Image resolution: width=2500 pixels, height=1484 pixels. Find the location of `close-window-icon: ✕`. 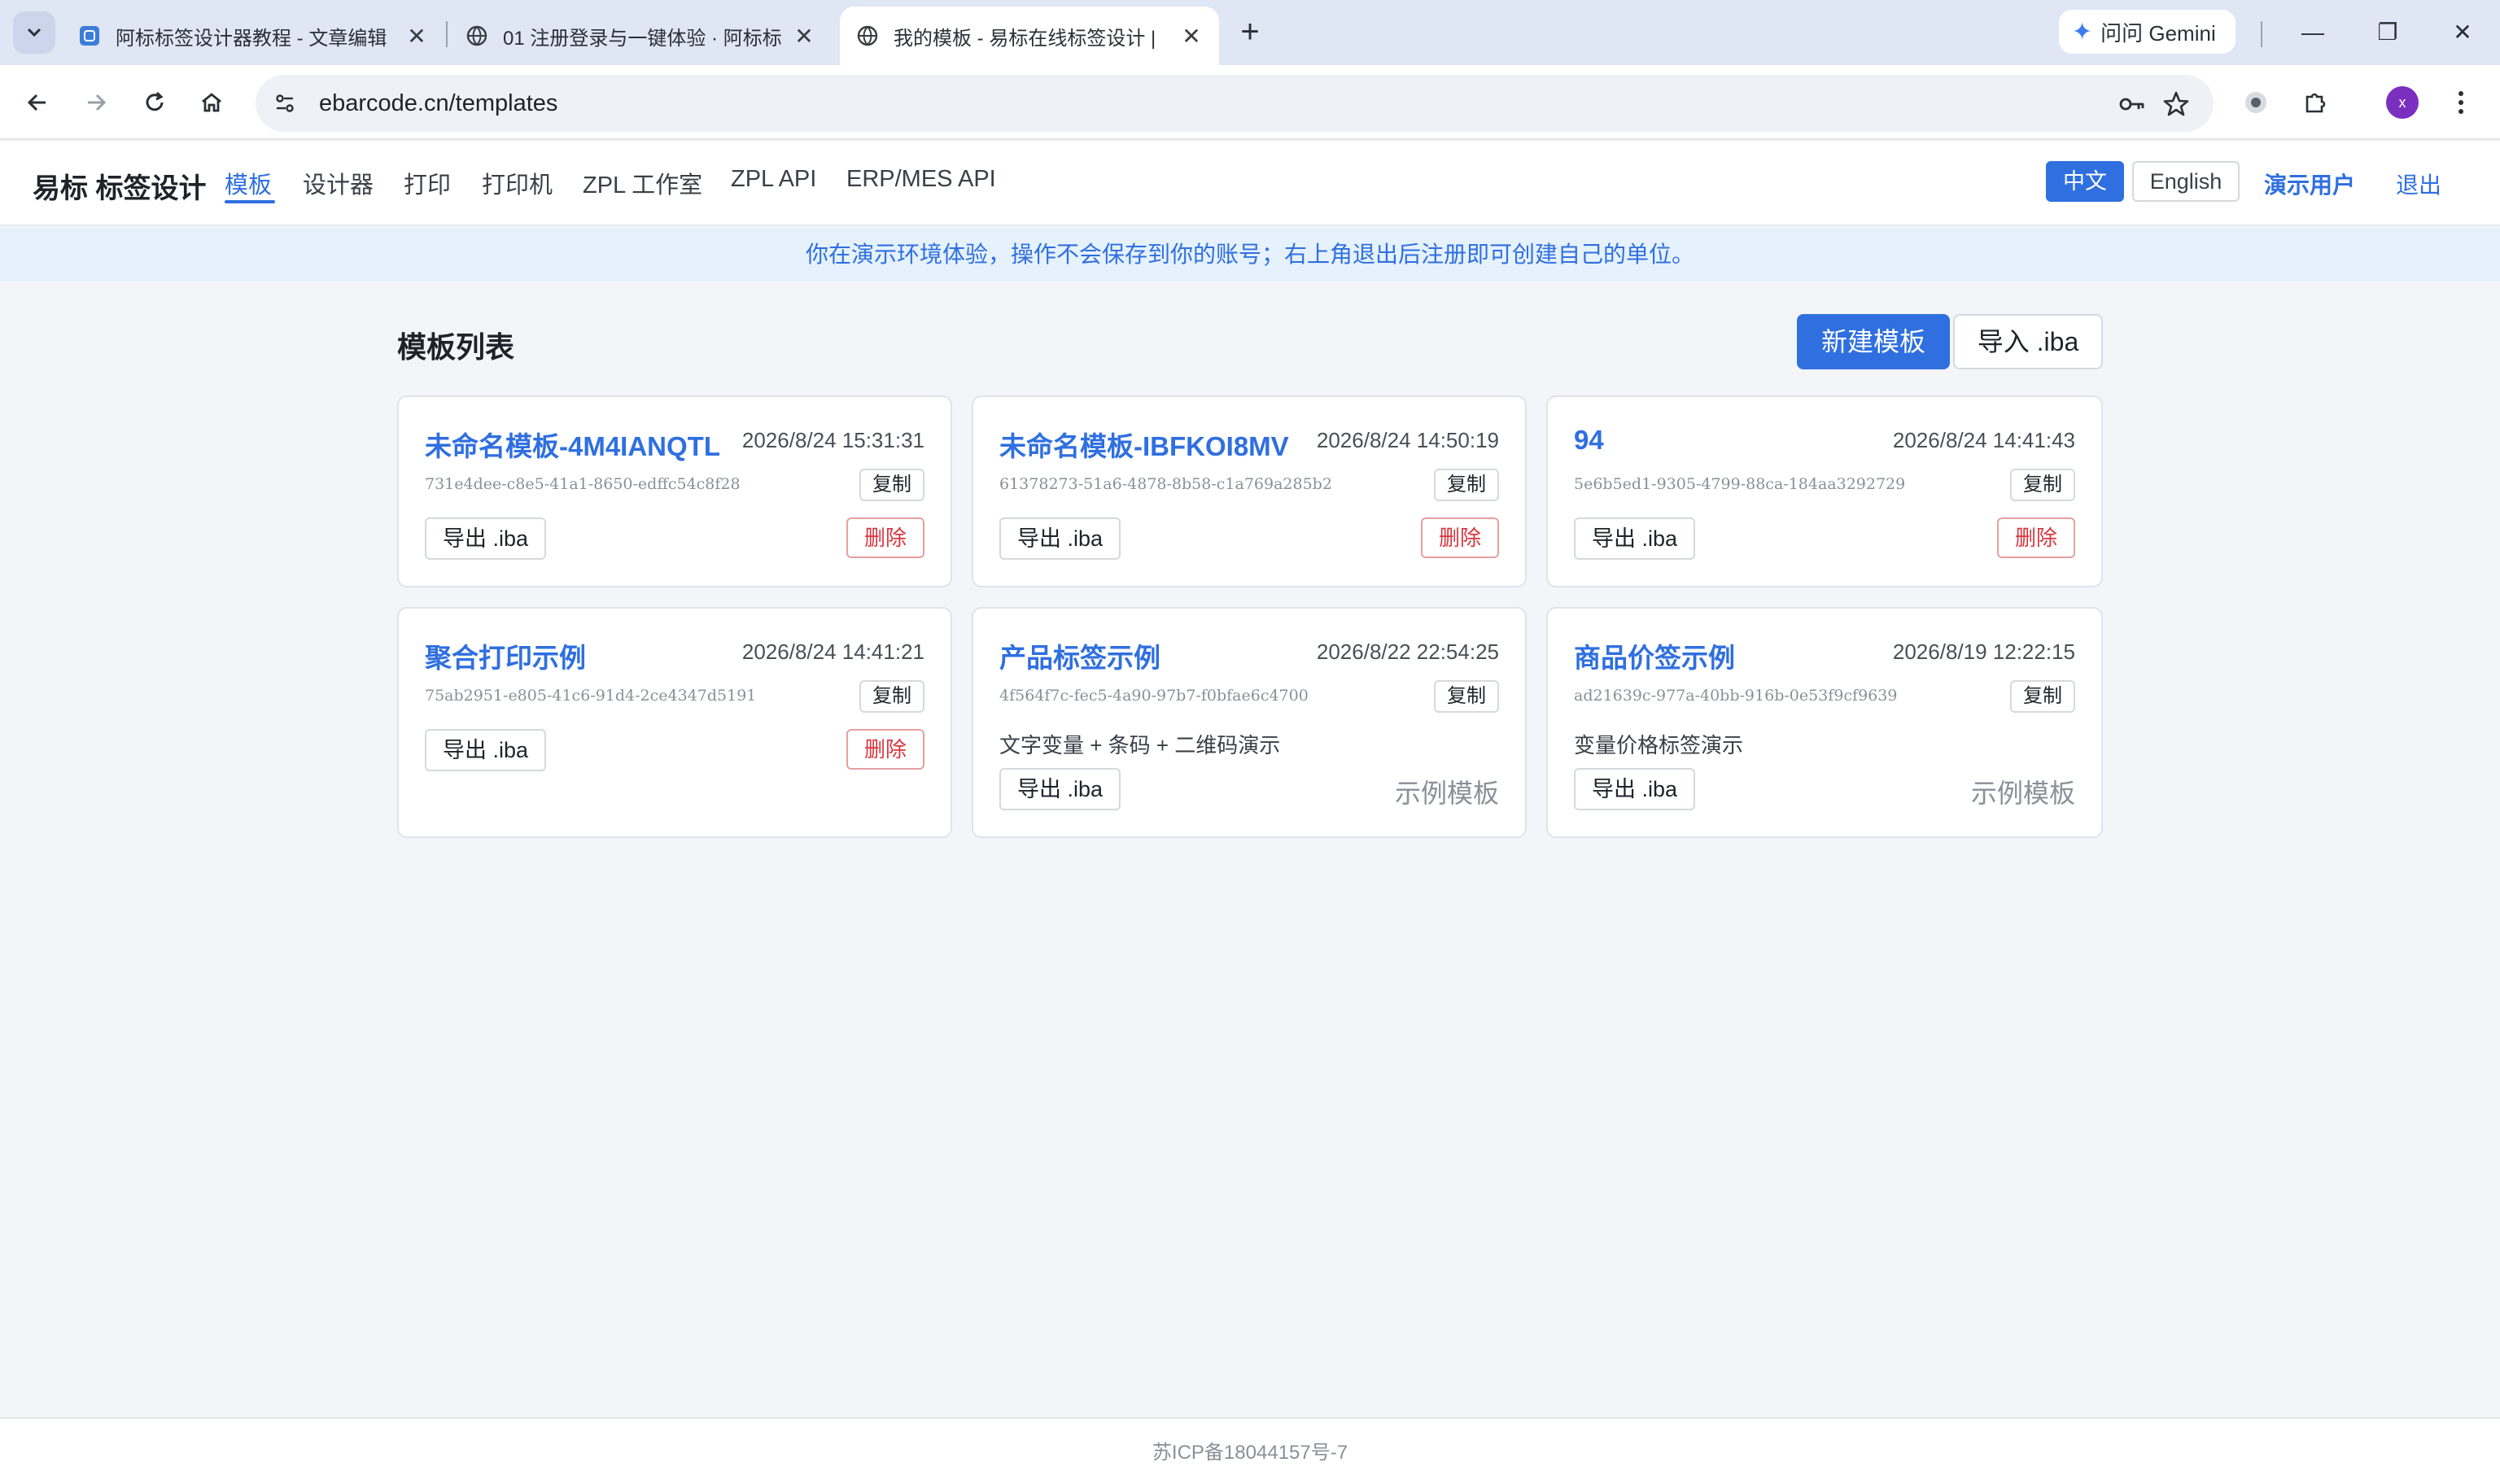

close-window-icon: ✕ is located at coordinates (2462, 33).